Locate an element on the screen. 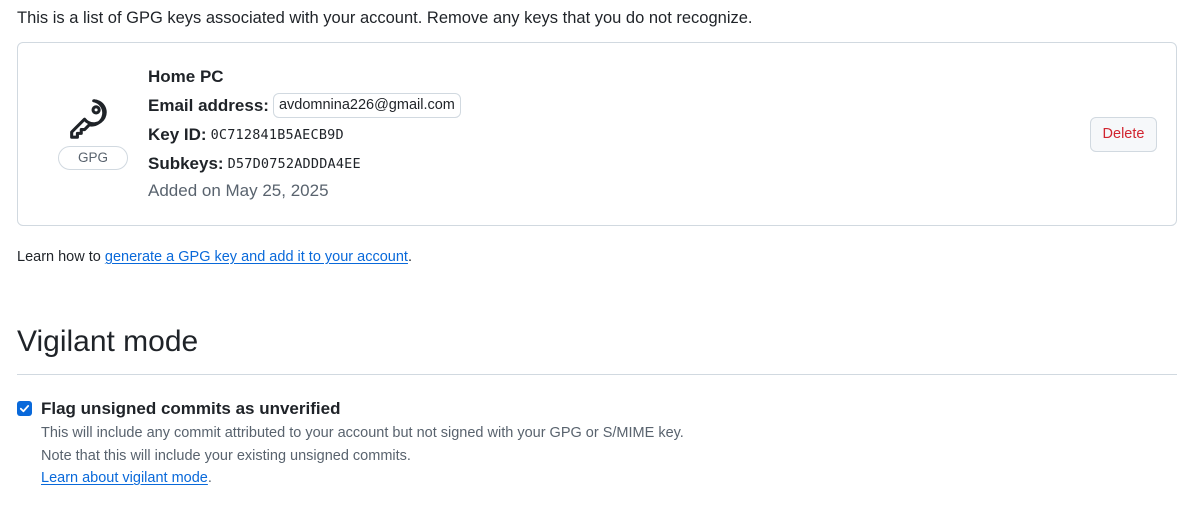 This screenshot has height=530, width=1192. gpg-badge: GPG is located at coordinates (93, 158).